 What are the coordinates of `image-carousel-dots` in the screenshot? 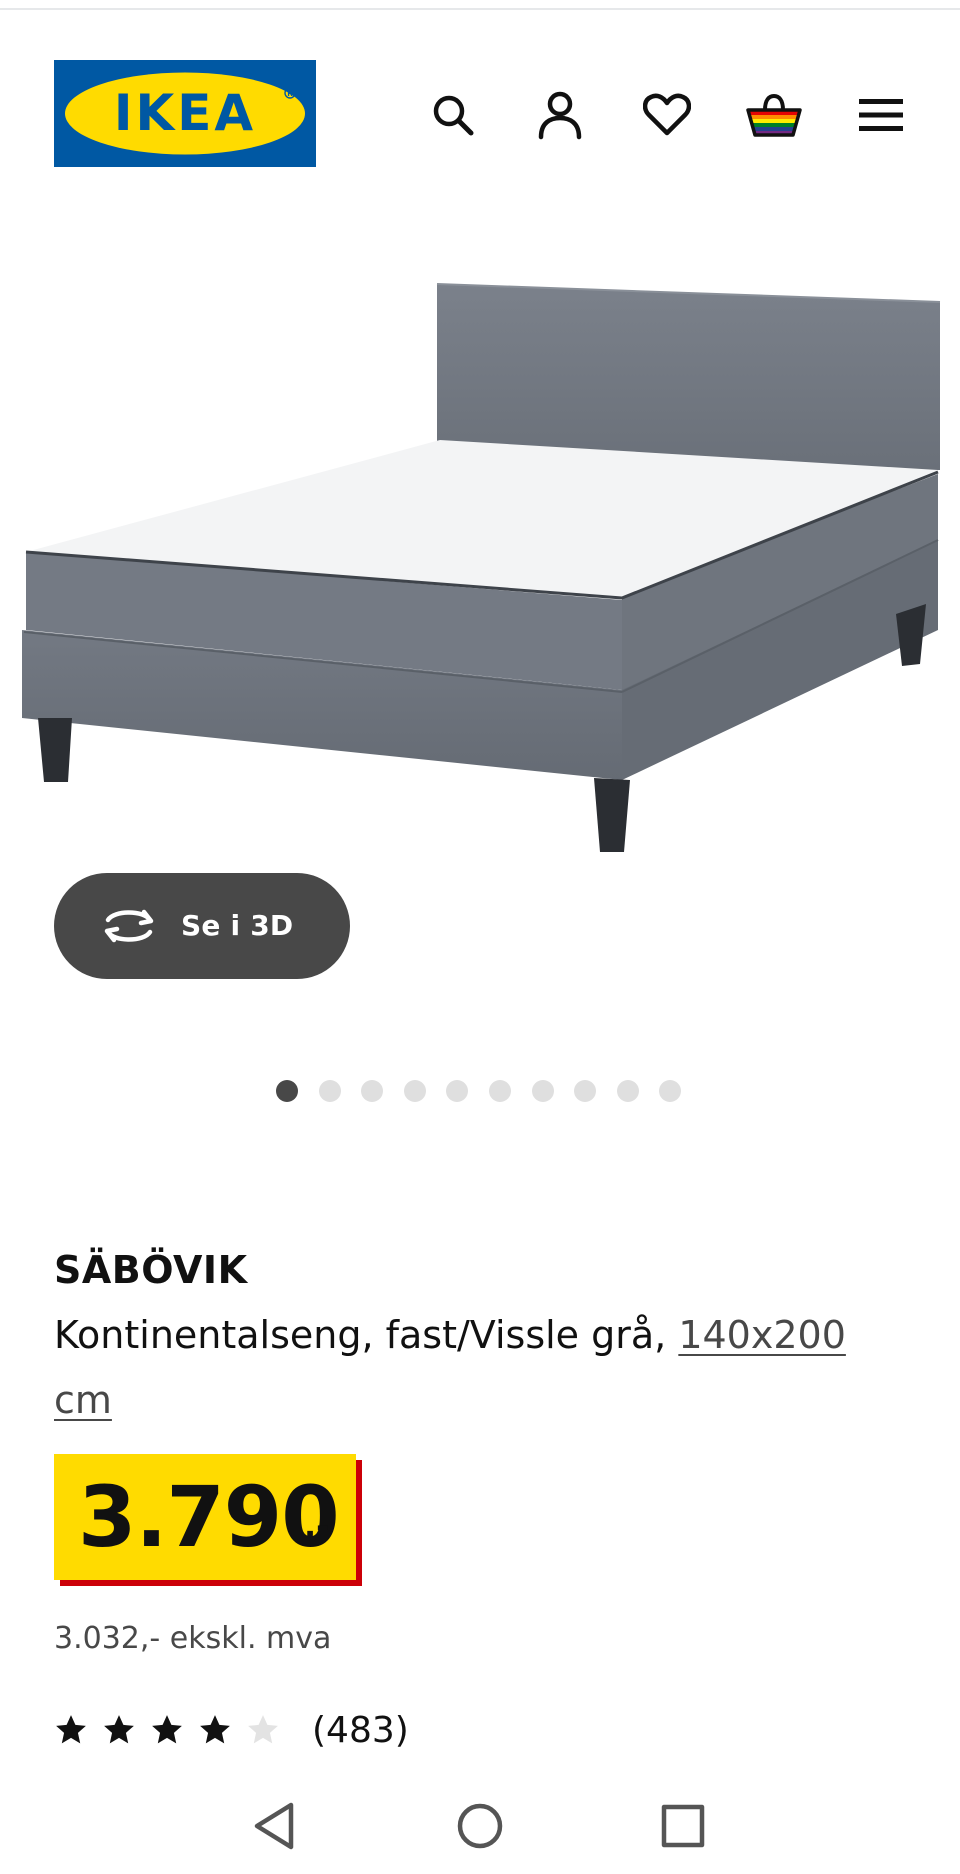 It's located at (479, 1091).